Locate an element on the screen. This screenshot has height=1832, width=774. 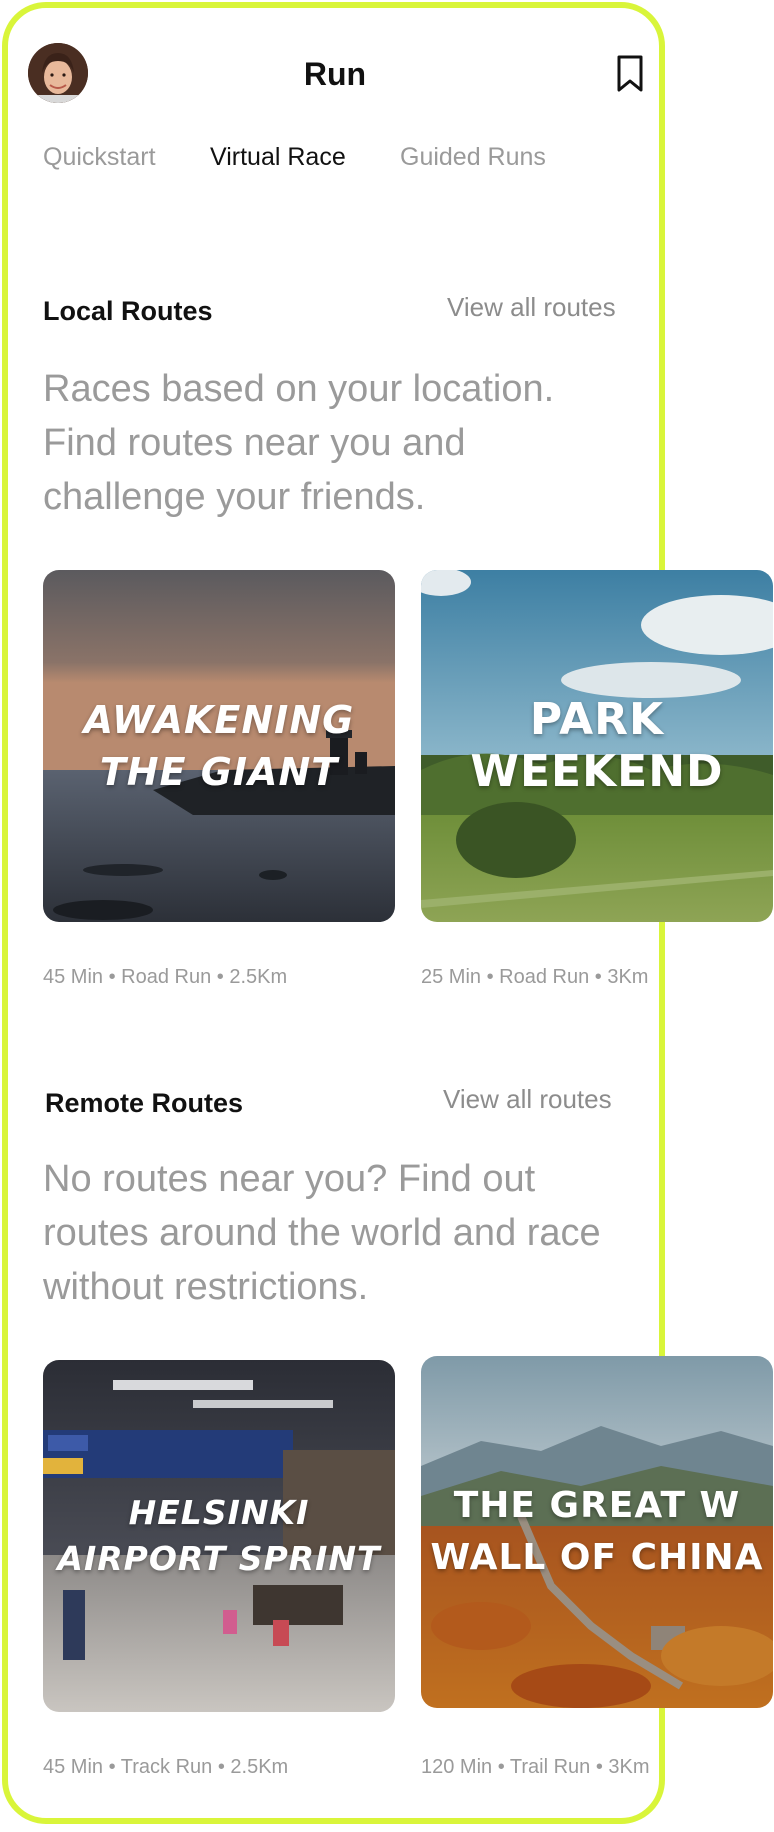
route-card-great-wall-of-china: THE GREAT W WALL OF CHINA is located at coordinates (597, 1532).